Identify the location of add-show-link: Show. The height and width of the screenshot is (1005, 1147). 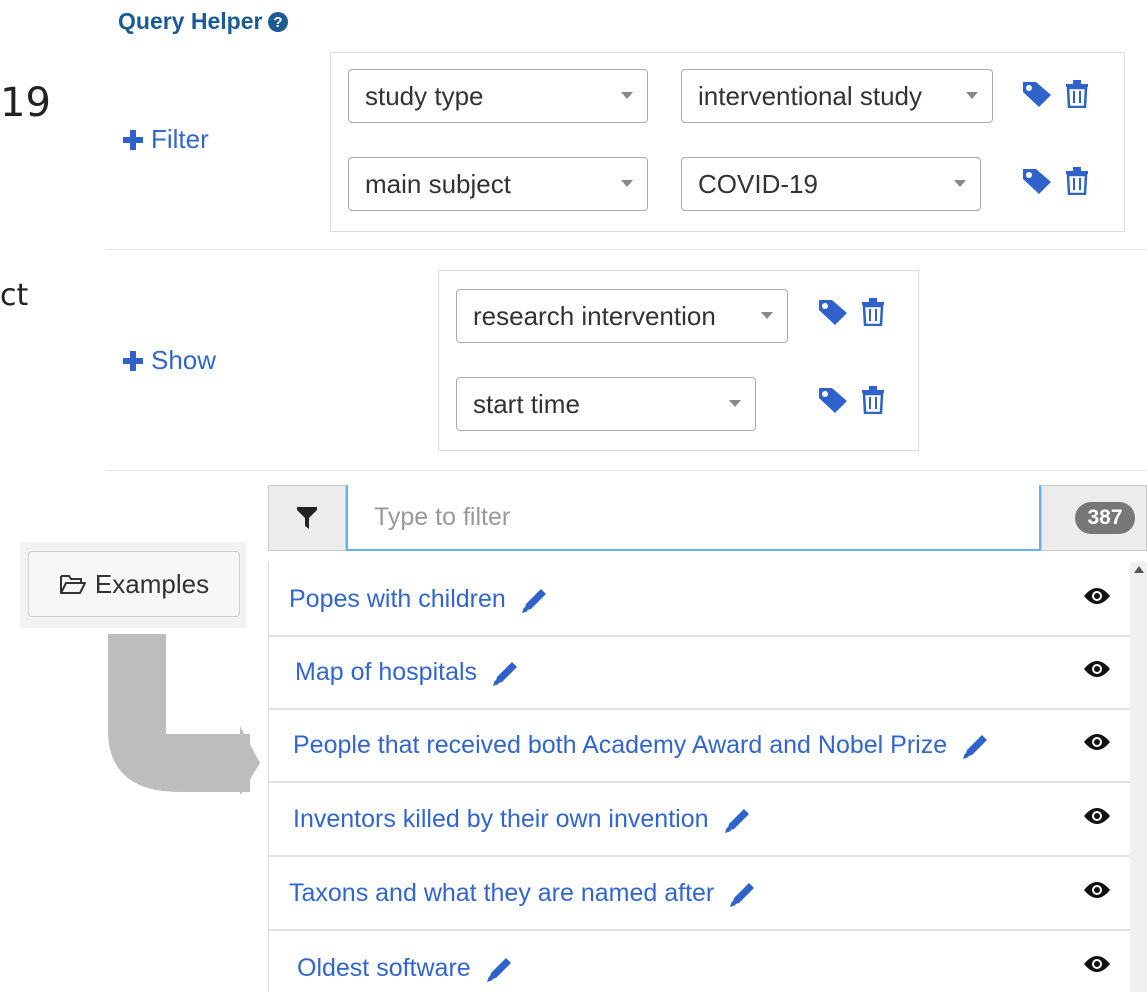
(169, 360).